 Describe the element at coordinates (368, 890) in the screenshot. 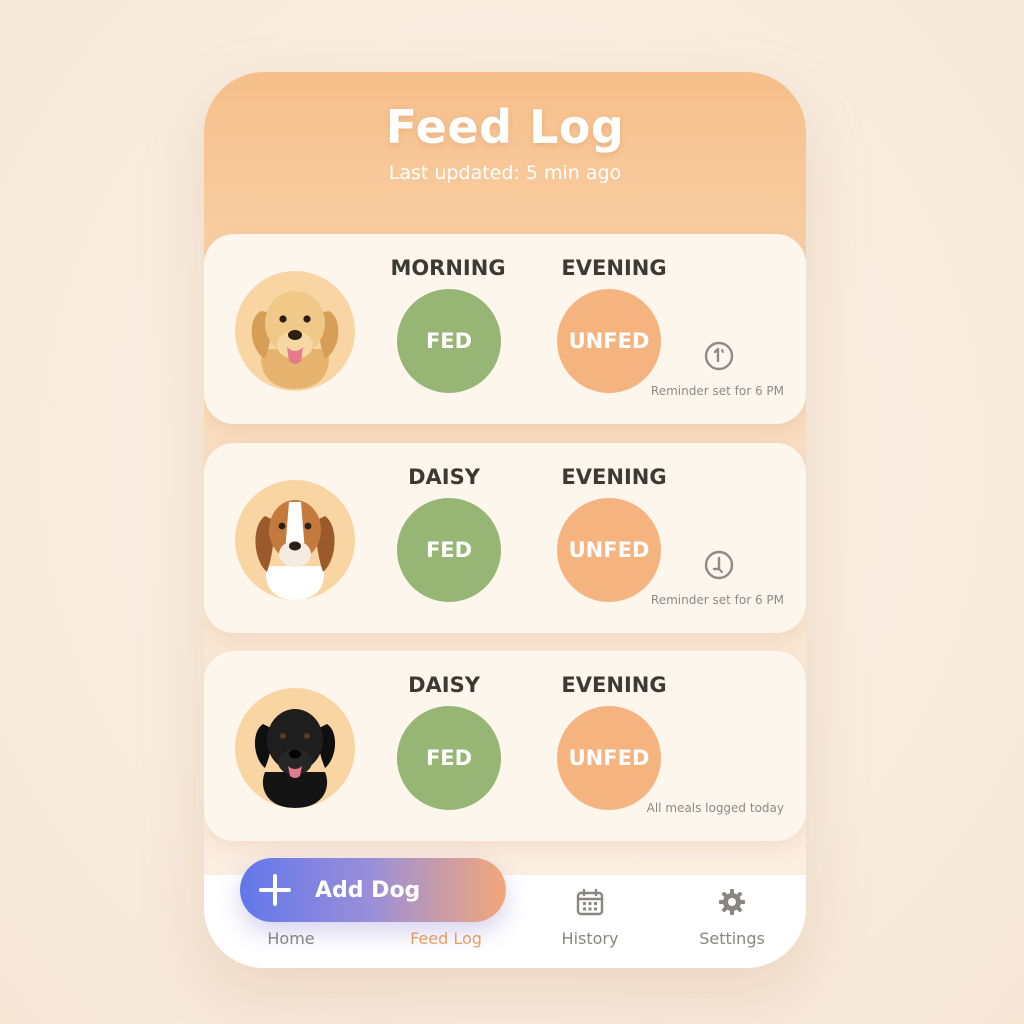

I see `add-dog-label: Add Dog` at that location.